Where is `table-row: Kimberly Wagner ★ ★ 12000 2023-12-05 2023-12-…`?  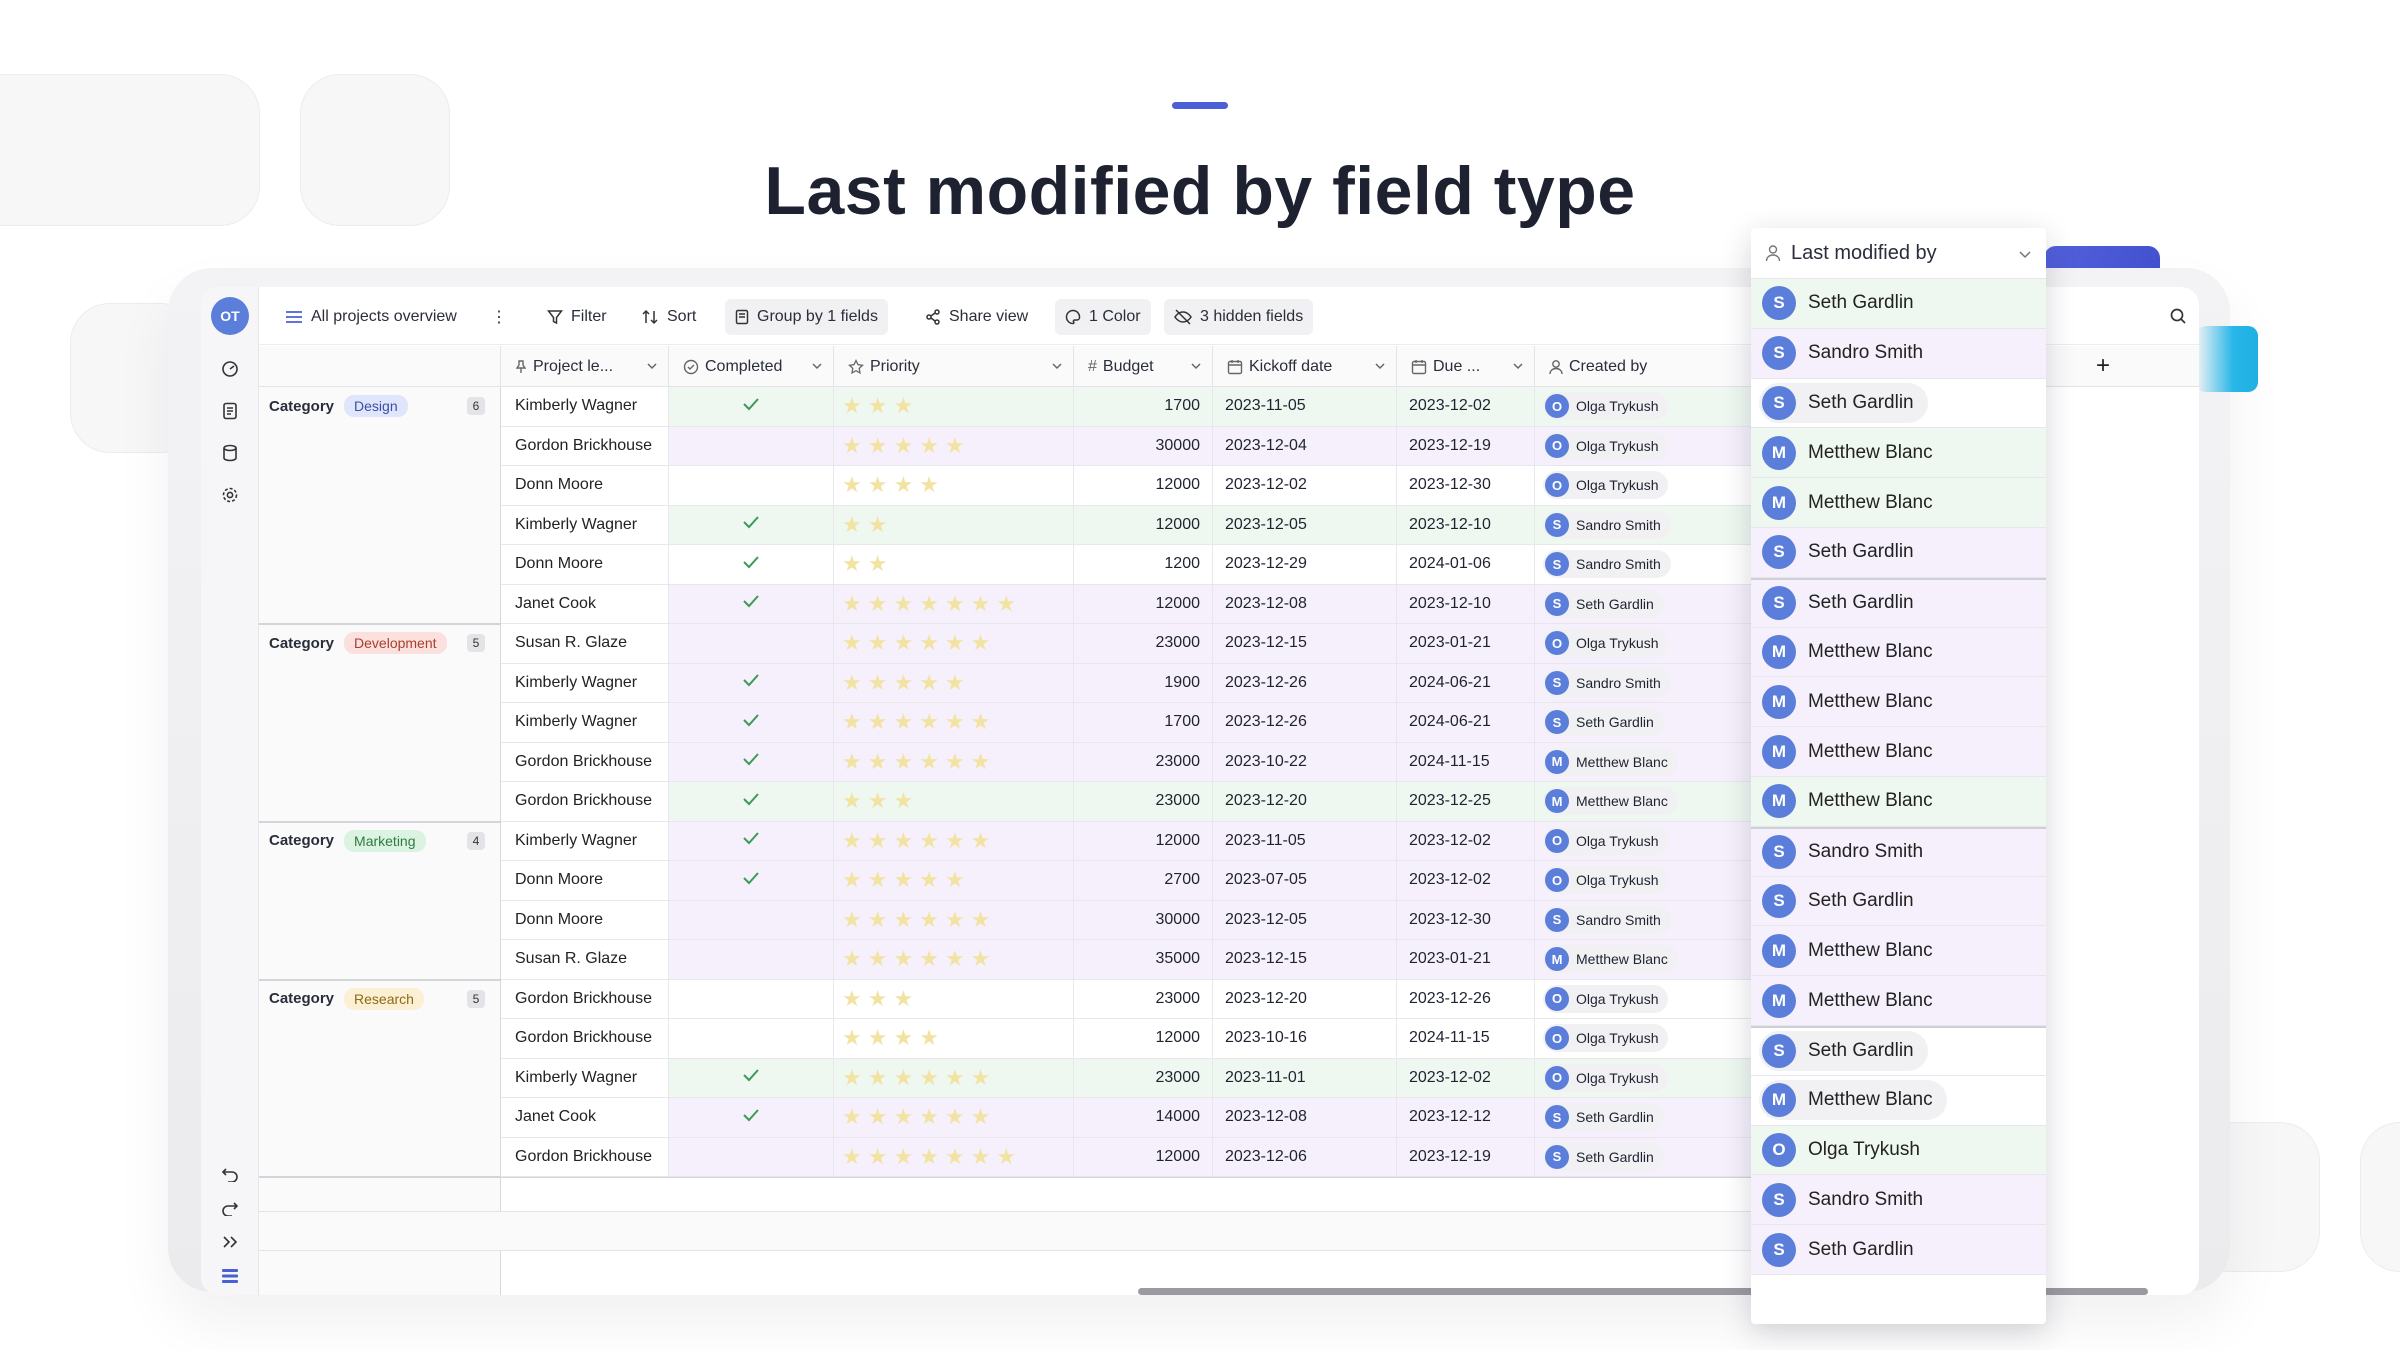
table-row: Kimberly Wagner ★ ★ 12000 2023-12-05 2023-12-… is located at coordinates (1151, 525).